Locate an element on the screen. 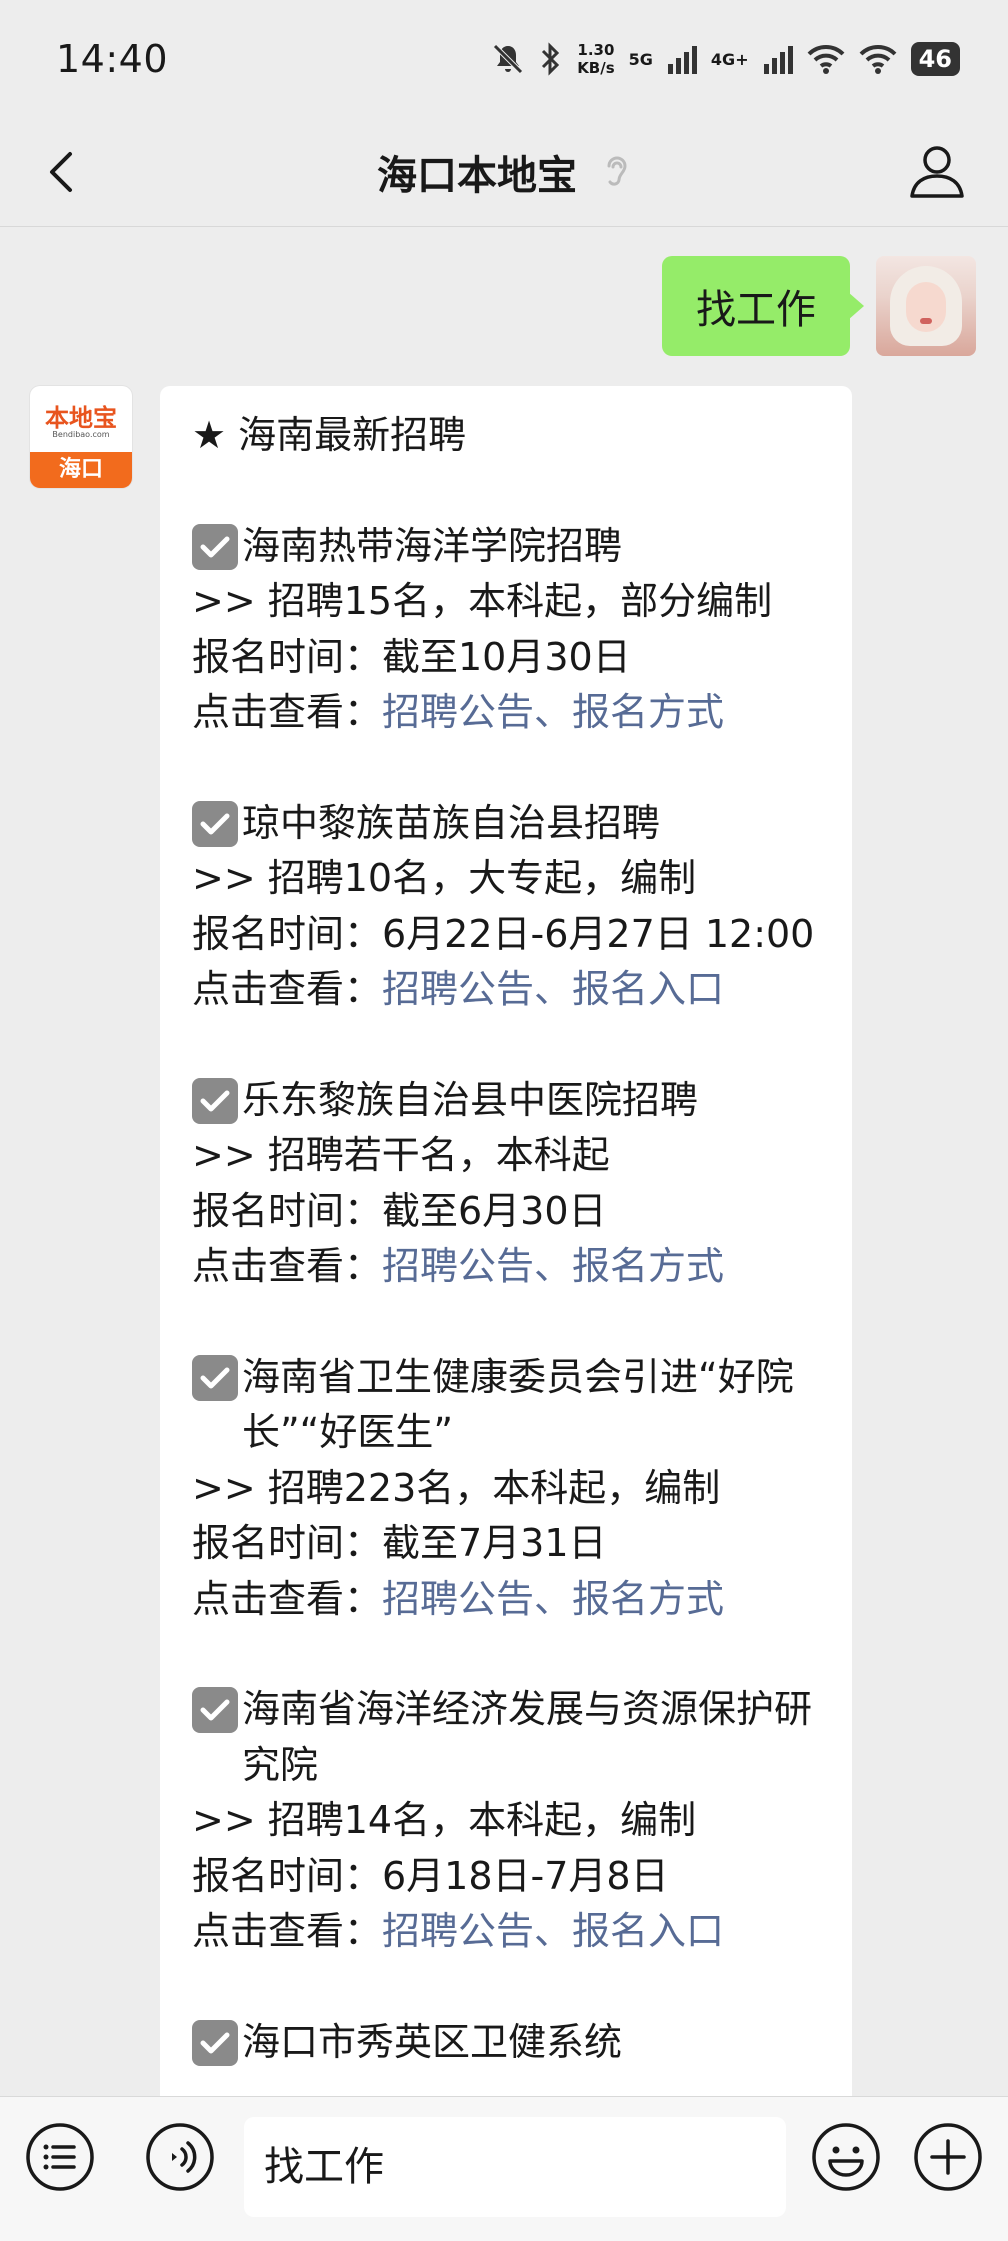  chevron-left-icon is located at coordinates (64, 172).